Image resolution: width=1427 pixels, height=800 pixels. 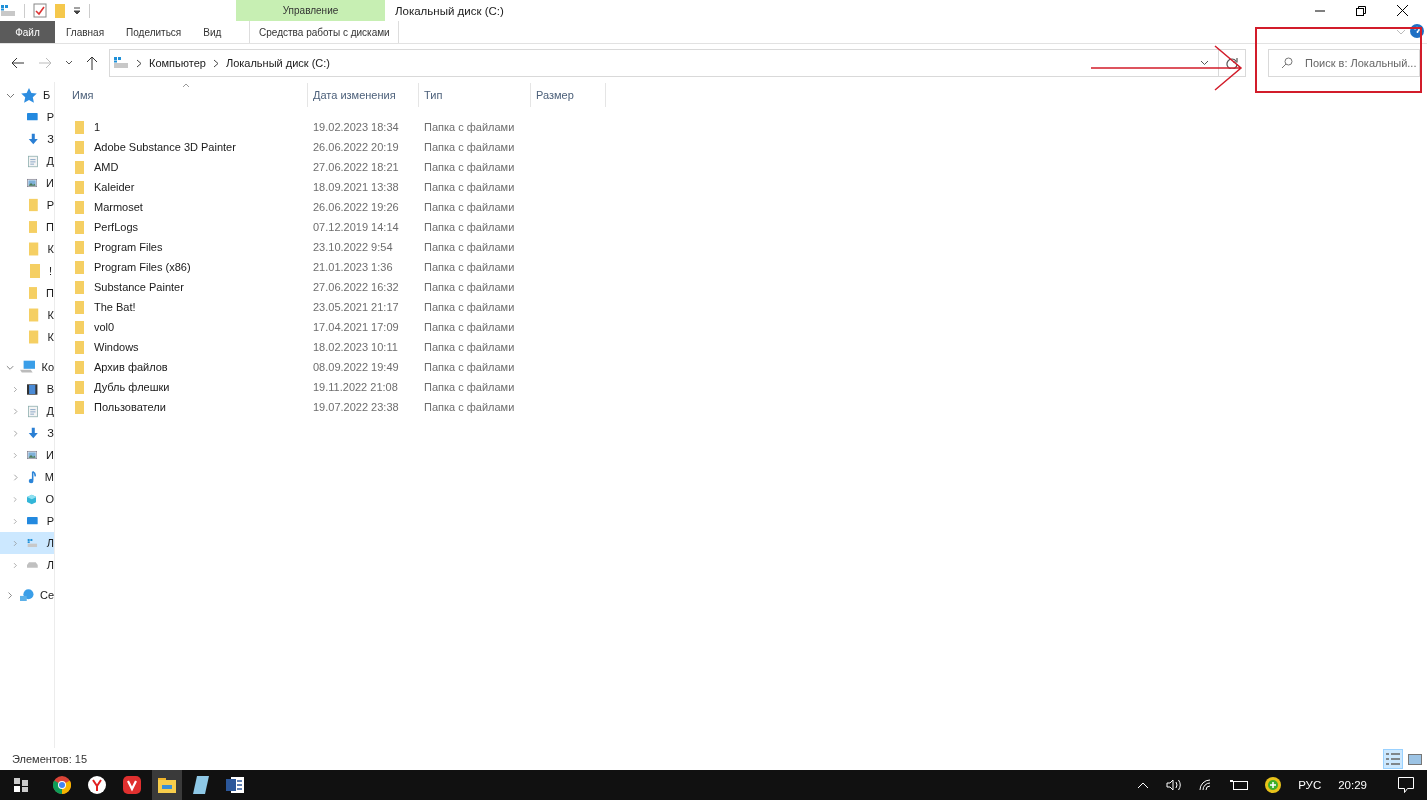 I want to click on column-header: Размер, so click(x=568, y=95).